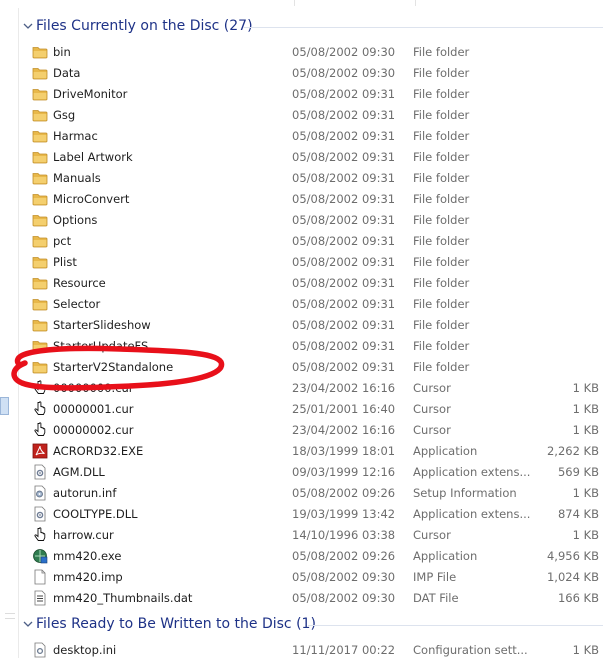  I want to click on file-row-label-artwork: Label Artwork 05/08/2002 09:31 File folder, so click(316, 157).